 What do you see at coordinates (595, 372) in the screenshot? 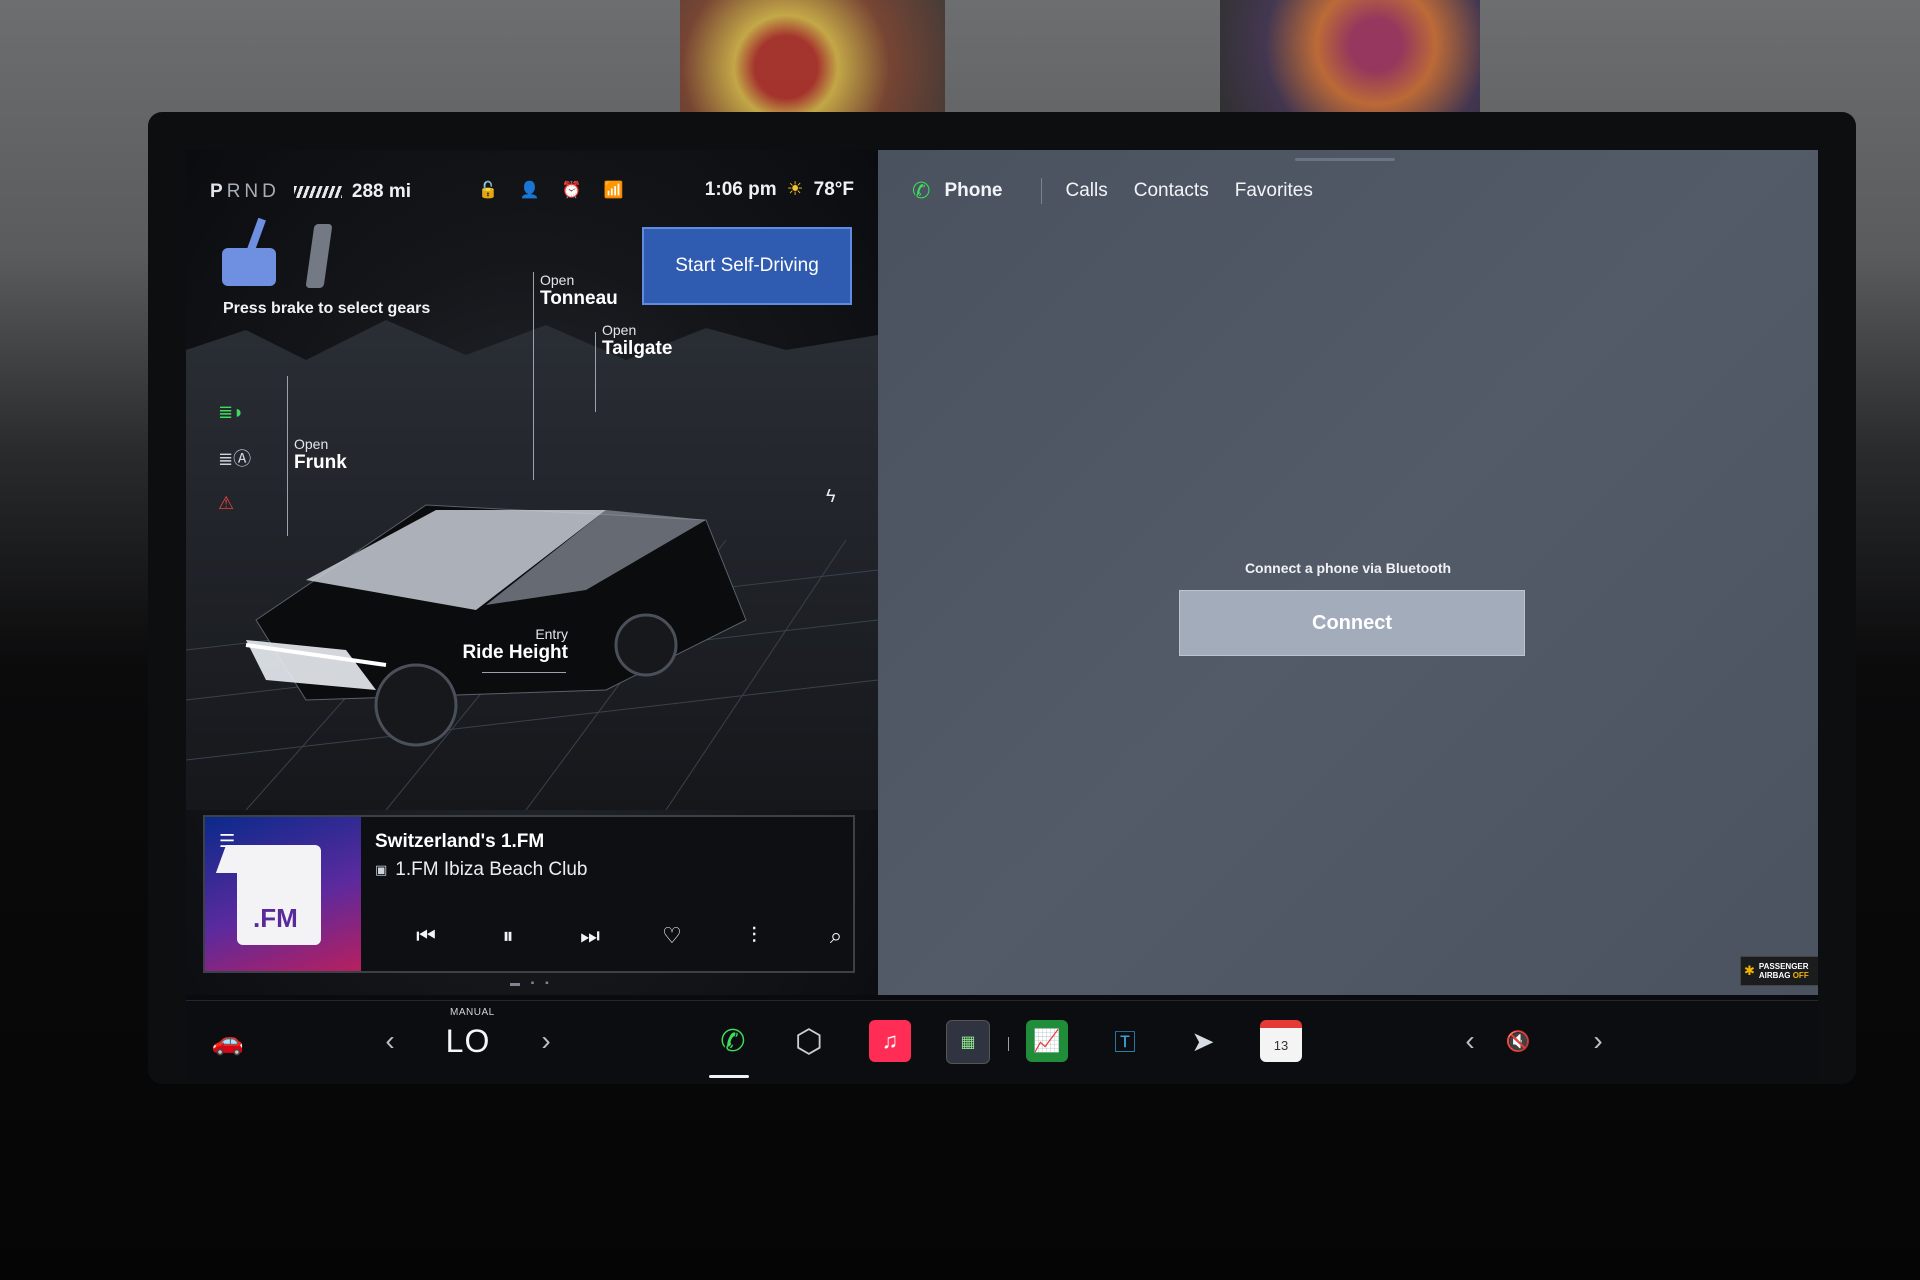
I see `tailgate-callout-line` at bounding box center [595, 372].